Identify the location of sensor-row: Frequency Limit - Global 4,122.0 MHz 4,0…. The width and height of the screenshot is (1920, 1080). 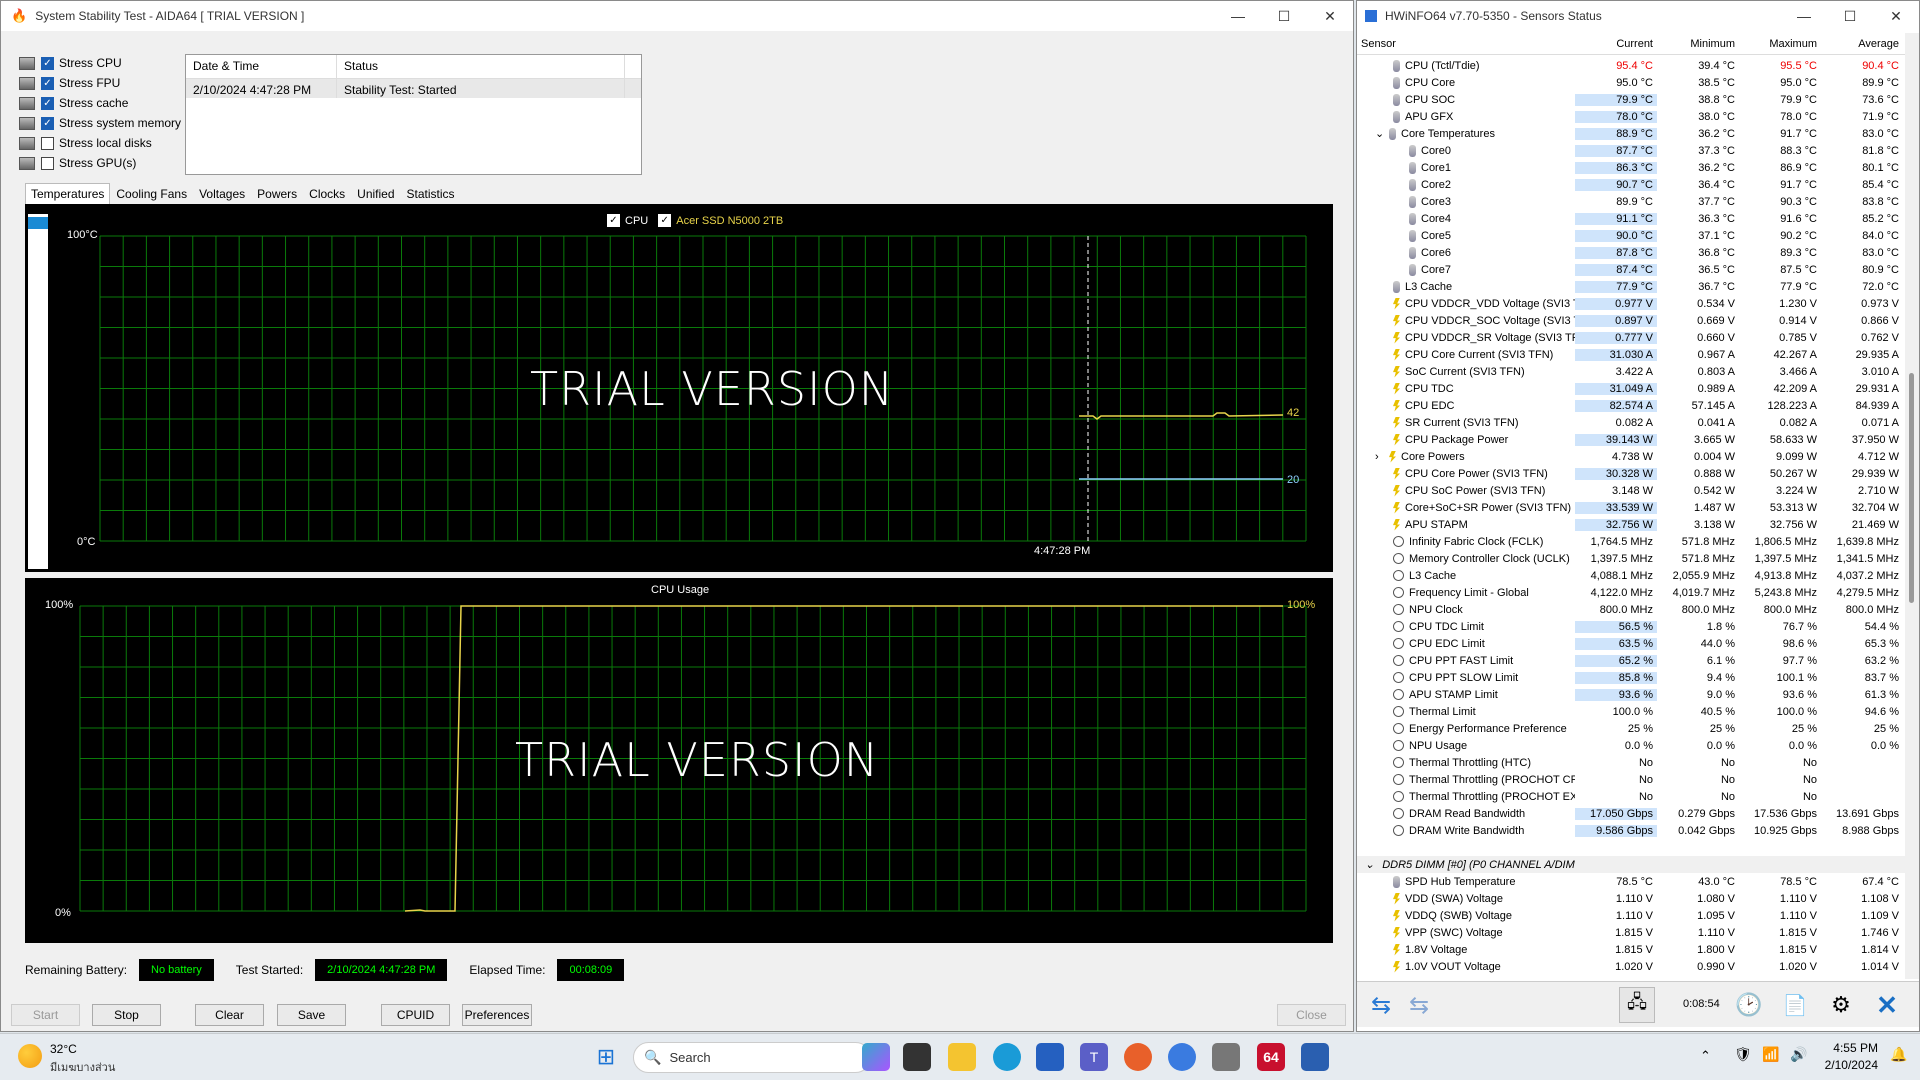
(1632, 592).